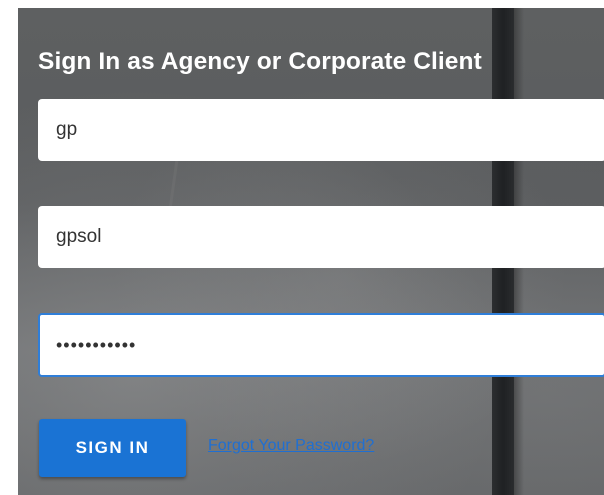 The height and width of the screenshot is (495, 604). Describe the element at coordinates (291, 446) in the screenshot. I see `forgot-password-link: Forgot Your Password?` at that location.